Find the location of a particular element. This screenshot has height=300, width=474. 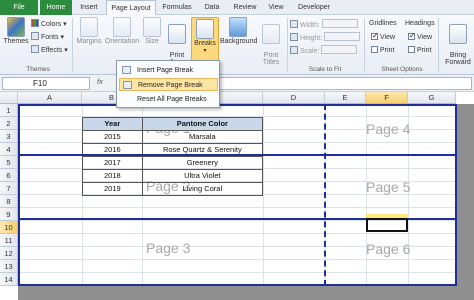

cell-color: Greenery is located at coordinates (202, 163).